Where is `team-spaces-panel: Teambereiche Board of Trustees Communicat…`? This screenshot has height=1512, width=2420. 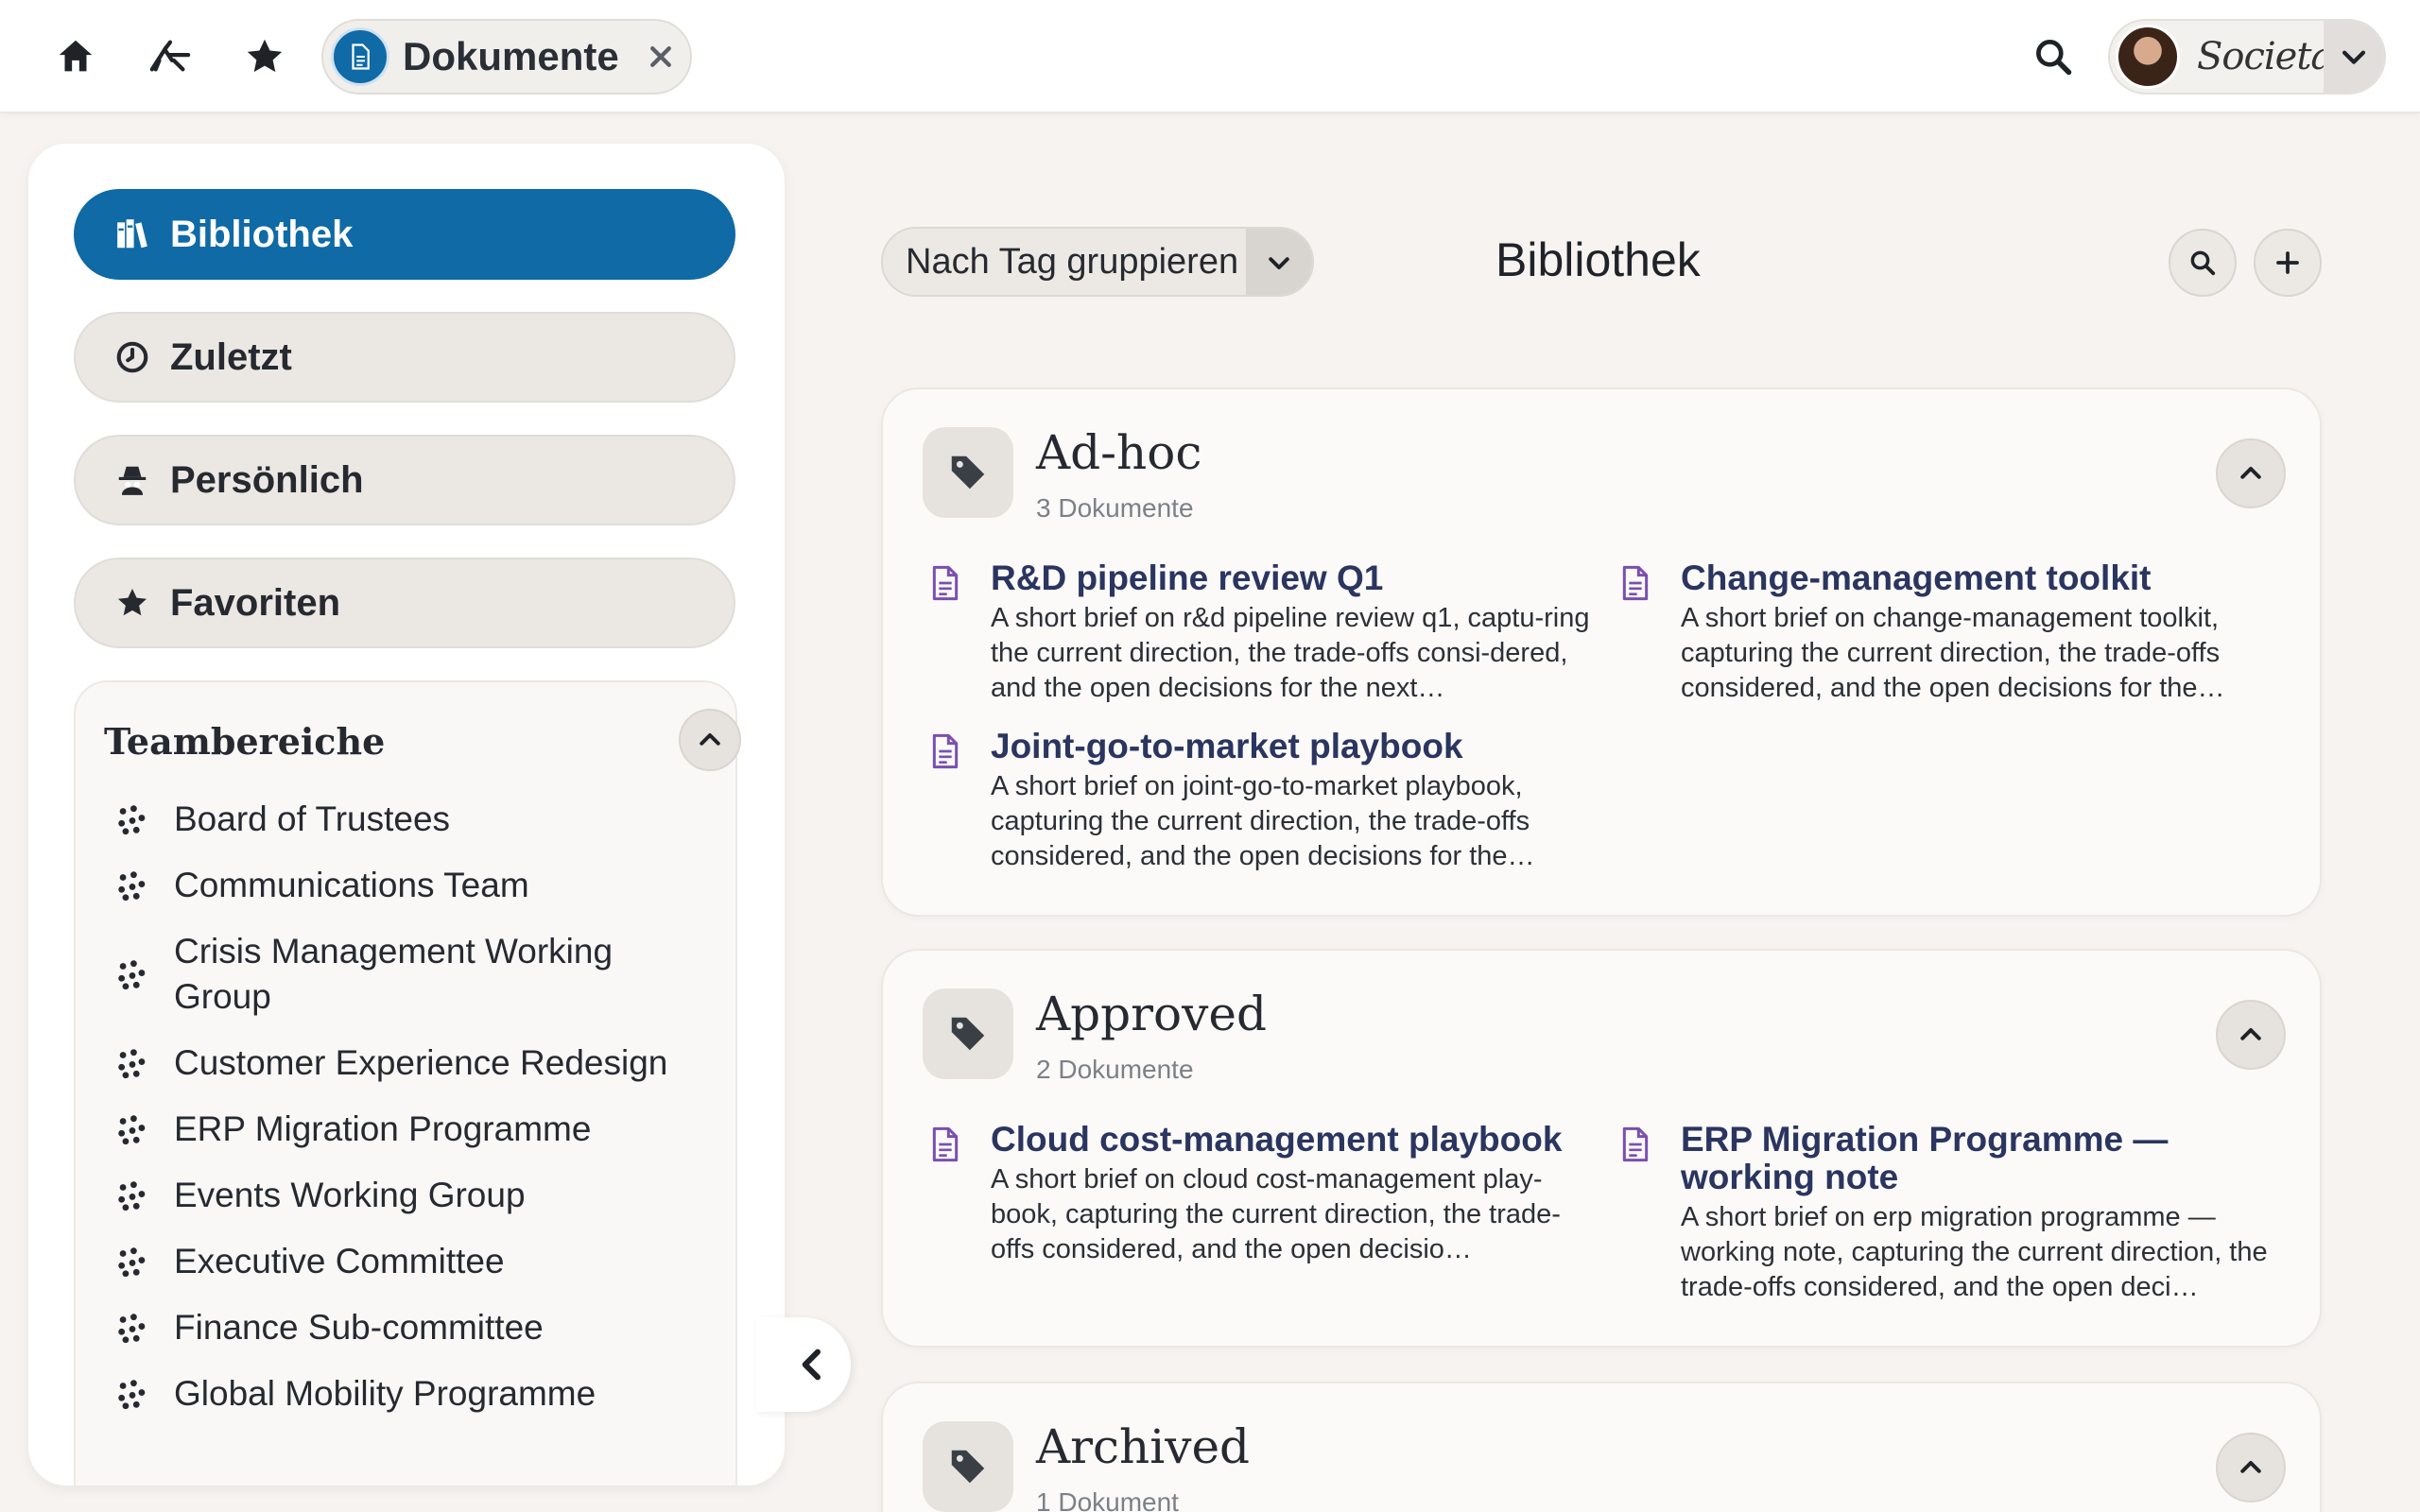
team-spaces-panel: Teambereiche Board of Trustees Communicat… is located at coordinates (407, 1083).